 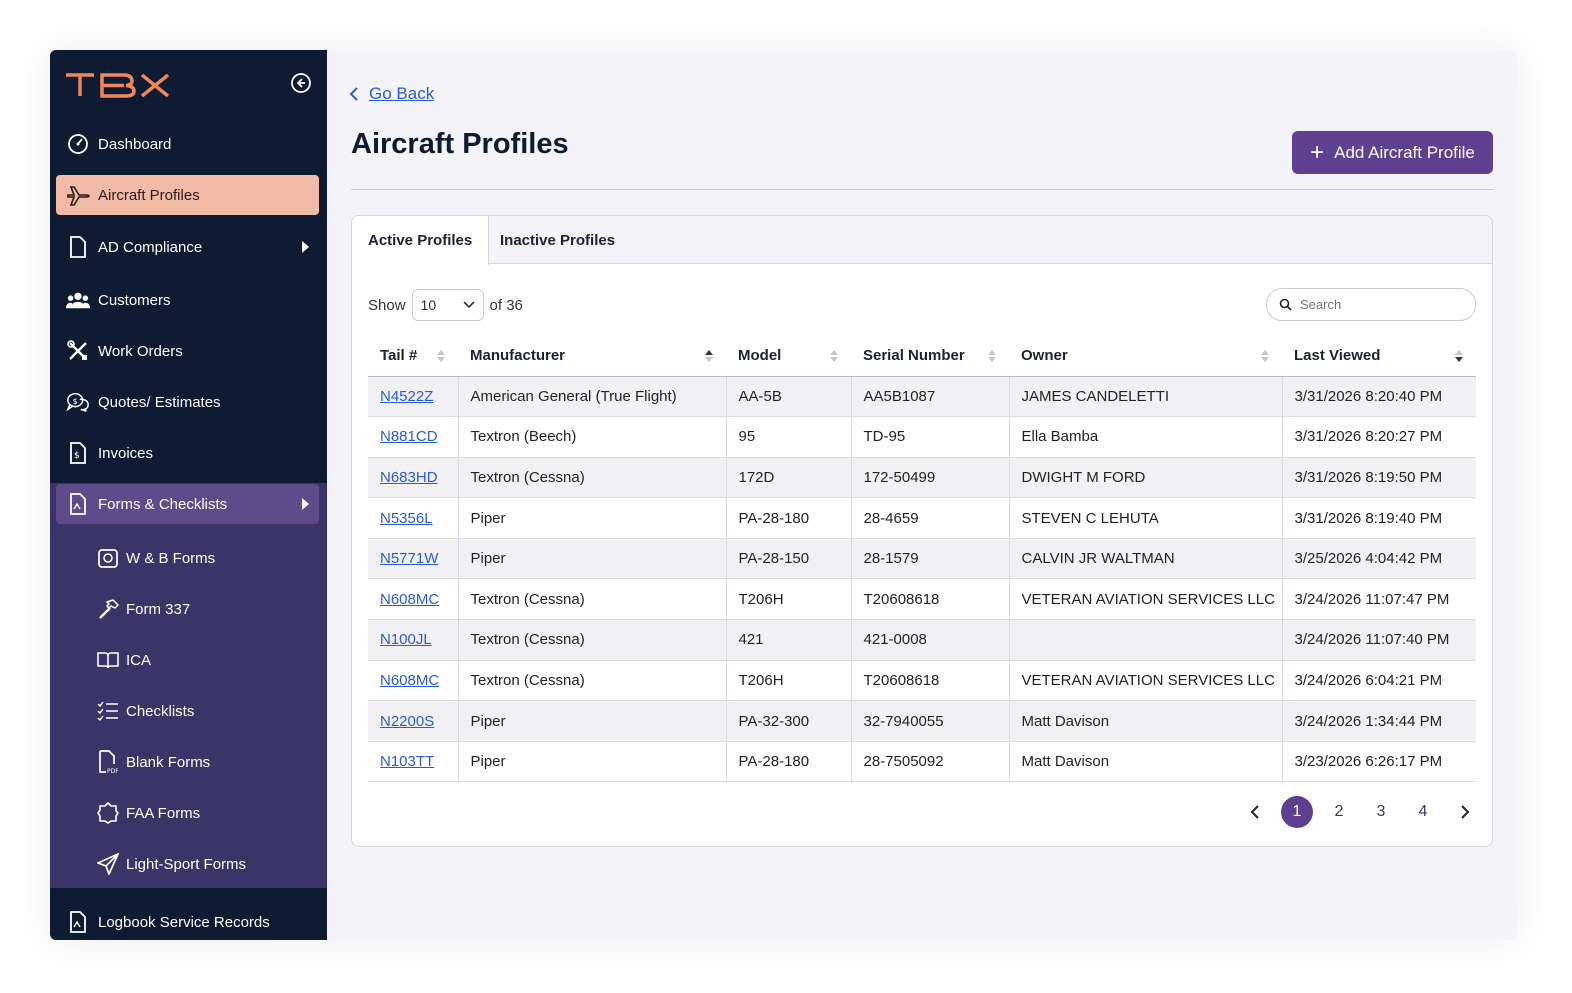 I want to click on cell-manufacturer: Textron (Beech), so click(x=592, y=437).